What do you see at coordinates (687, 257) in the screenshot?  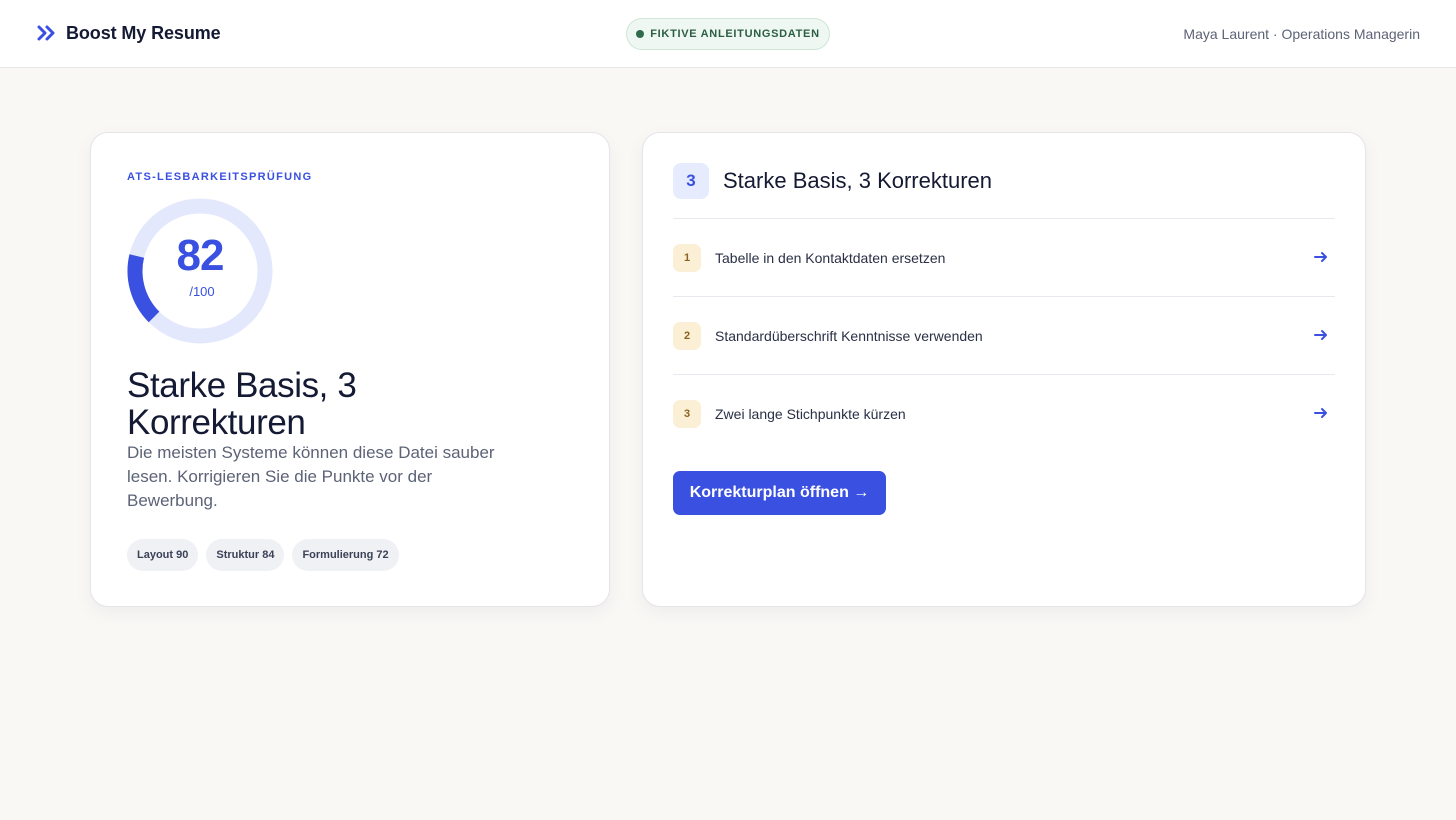 I see `fix-number: 1` at bounding box center [687, 257].